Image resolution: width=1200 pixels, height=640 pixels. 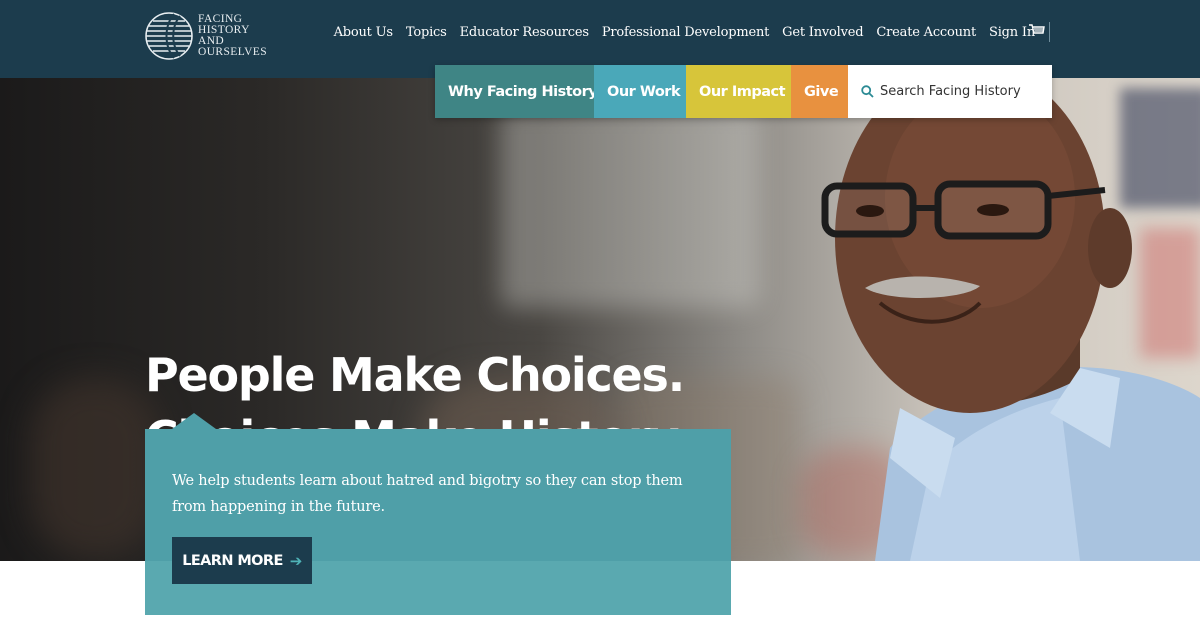 What do you see at coordinates (867, 91) in the screenshot?
I see `search-icon` at bounding box center [867, 91].